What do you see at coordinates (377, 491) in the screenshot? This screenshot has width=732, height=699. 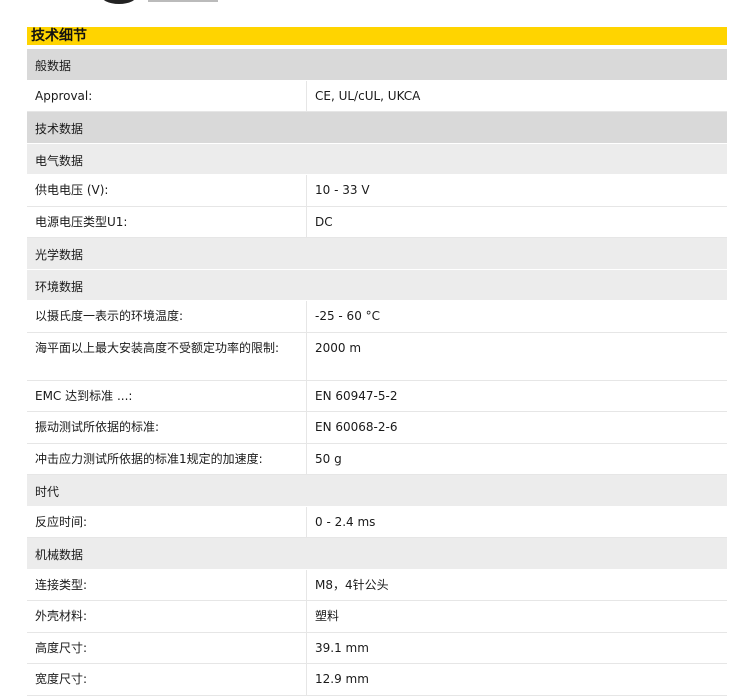 I see `subsection-header: 时代` at bounding box center [377, 491].